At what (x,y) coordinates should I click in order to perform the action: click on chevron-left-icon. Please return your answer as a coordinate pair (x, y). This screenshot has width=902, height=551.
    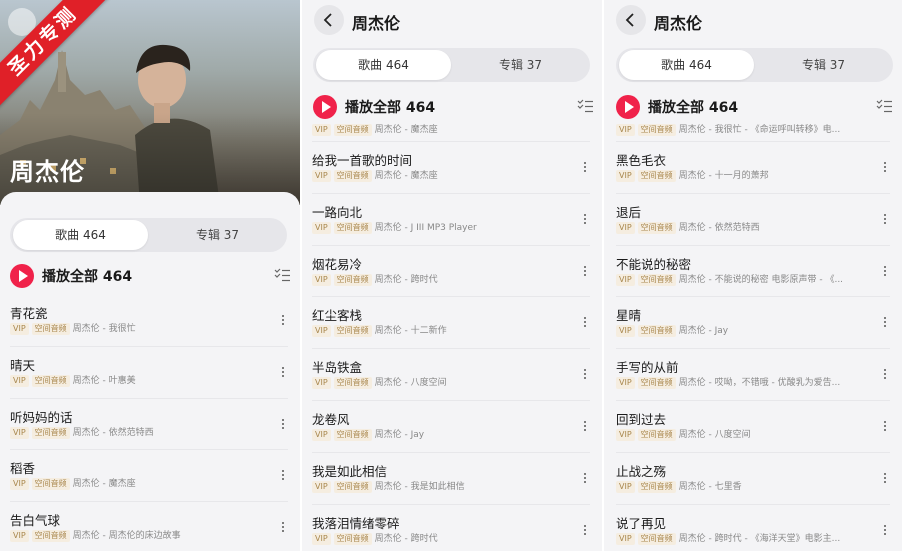
    Looking at the image, I should click on (629, 20).